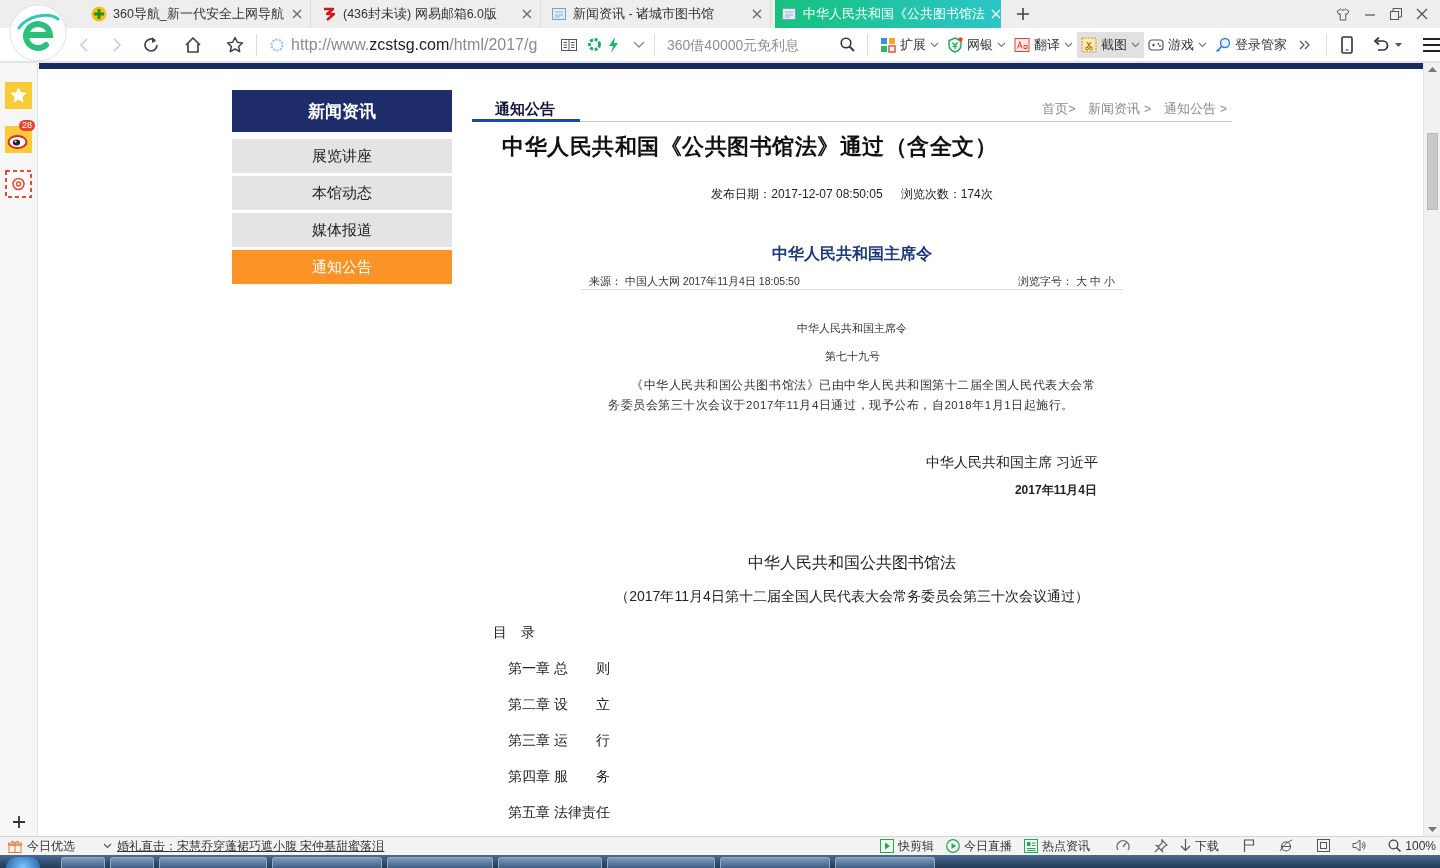 The height and width of the screenshot is (868, 1440). I want to click on news-icon, so click(1031, 846).